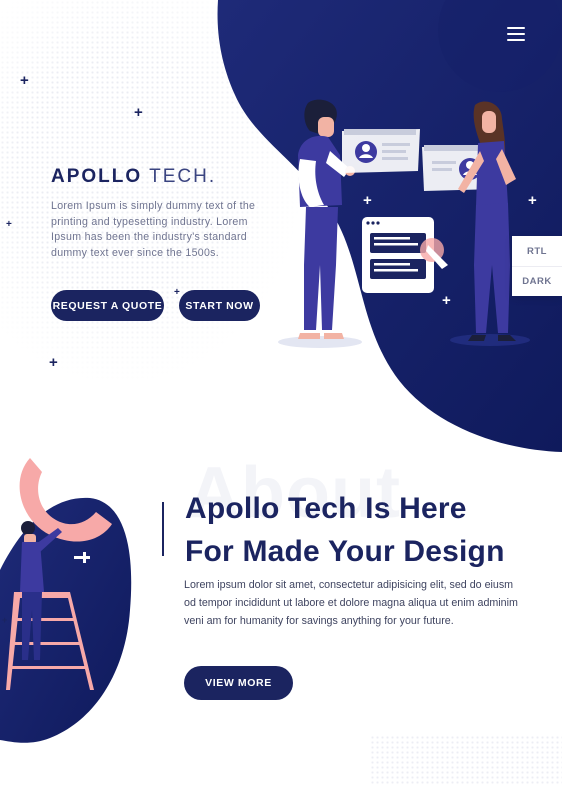 Image resolution: width=562 pixels, height=785 pixels. I want to click on world-map-background-bottom, so click(466, 760).